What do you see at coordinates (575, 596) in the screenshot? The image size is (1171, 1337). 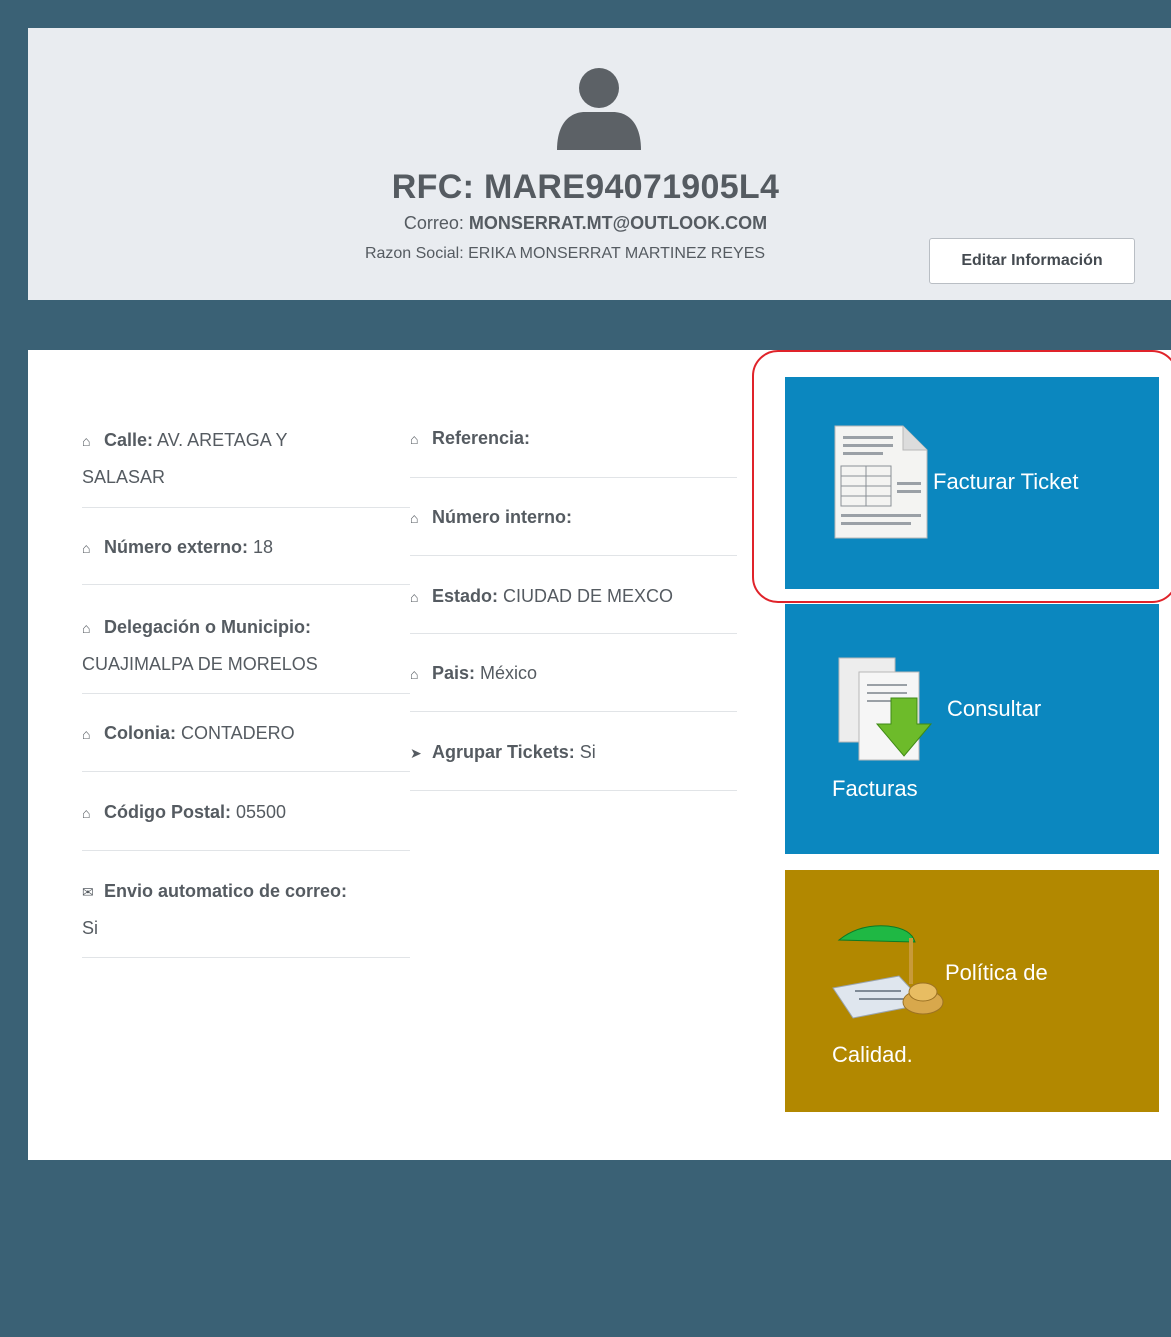 I see `field-estado: ⌂ Estado: CIUDAD DE MEXCO` at bounding box center [575, 596].